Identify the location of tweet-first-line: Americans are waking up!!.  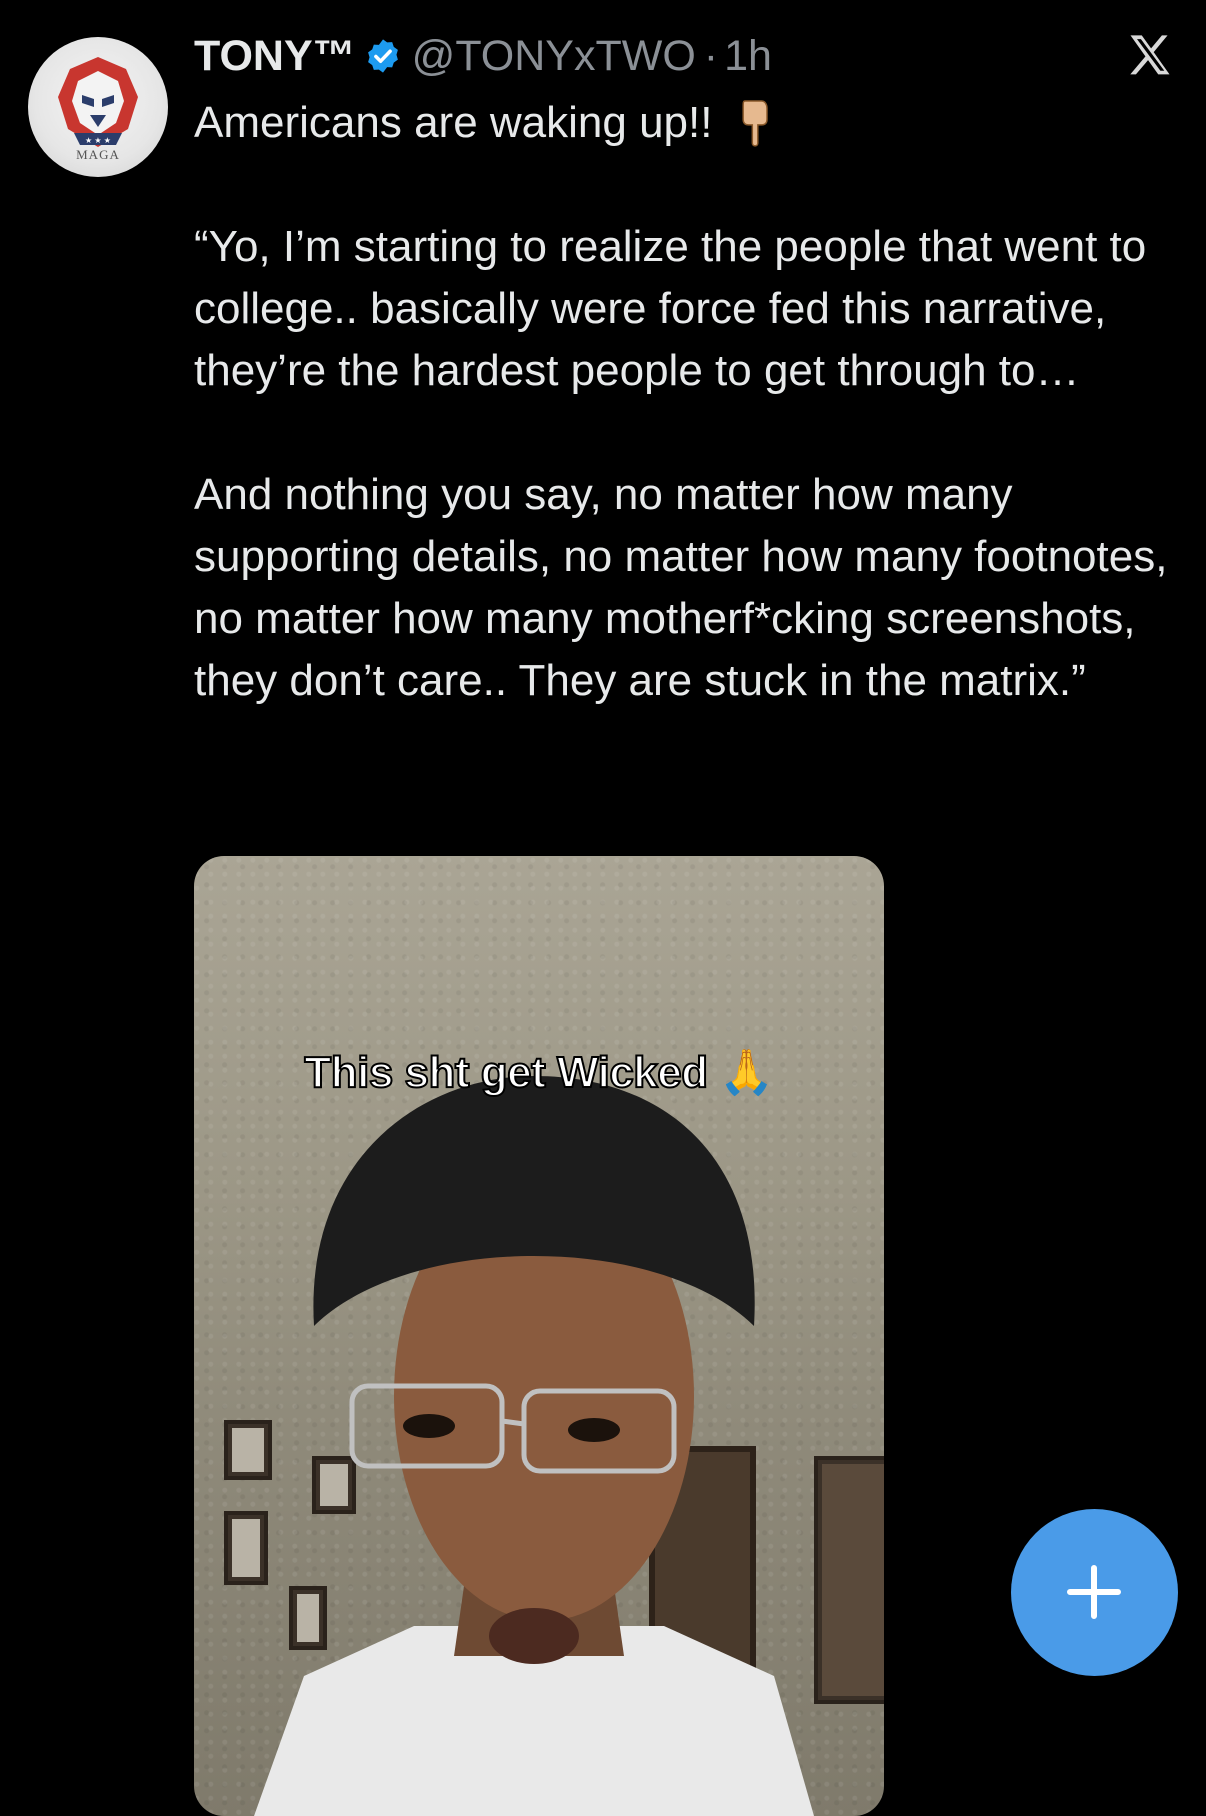
(453, 122).